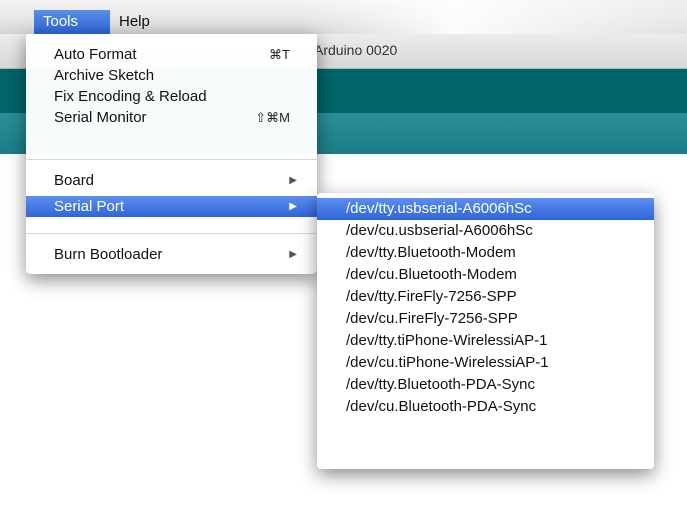  Describe the element at coordinates (89, 206) in the screenshot. I see `menu-item-label: Serial Port` at that location.